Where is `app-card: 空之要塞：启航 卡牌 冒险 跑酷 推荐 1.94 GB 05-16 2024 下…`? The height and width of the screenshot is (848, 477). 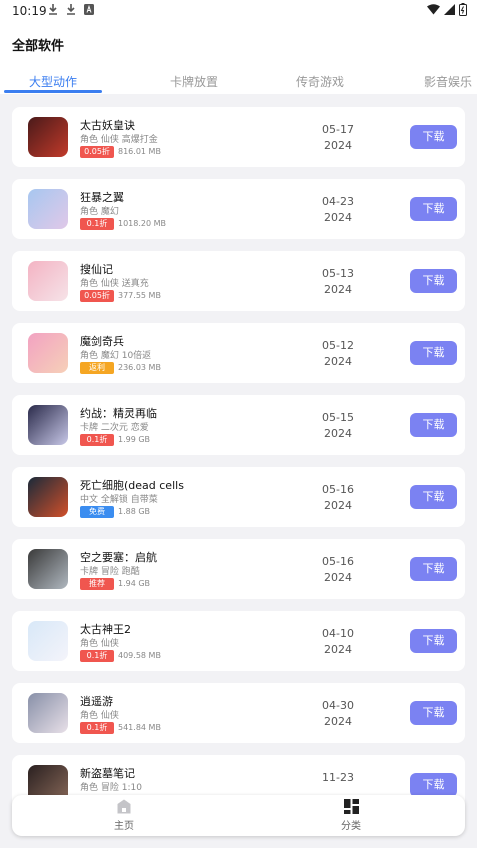 app-card: 空之要塞：启航 卡牌 冒险 跑酷 推荐 1.94 GB 05-16 2024 下… is located at coordinates (238, 569).